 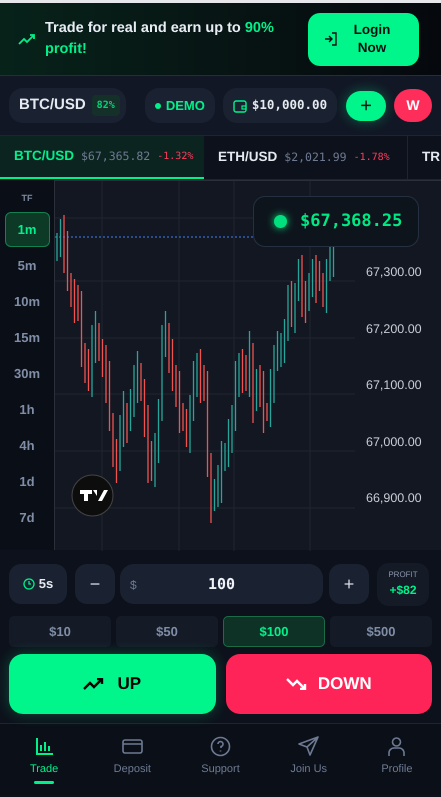 I want to click on payout-badge: 82%, so click(x=106, y=105).